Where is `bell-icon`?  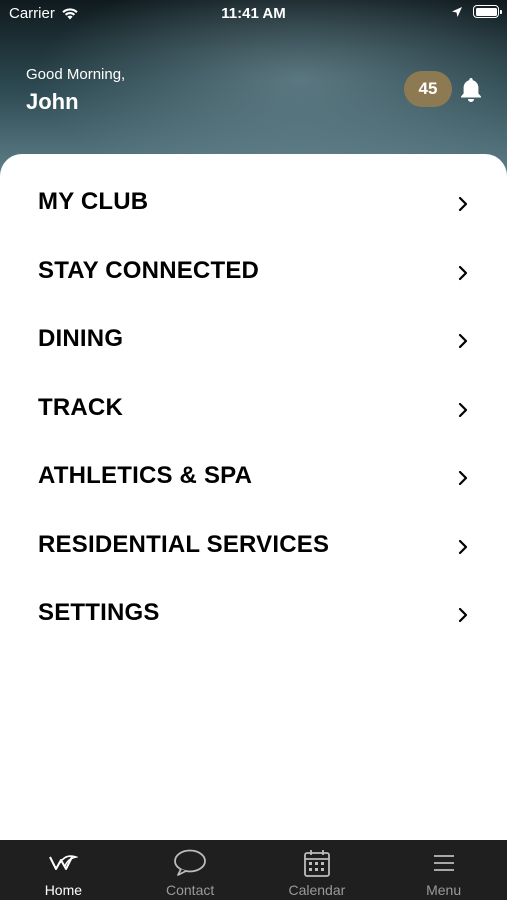 bell-icon is located at coordinates (471, 90).